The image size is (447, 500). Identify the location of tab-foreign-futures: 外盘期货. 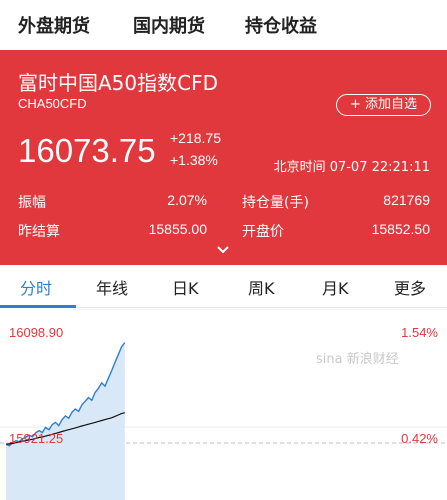
(54, 25).